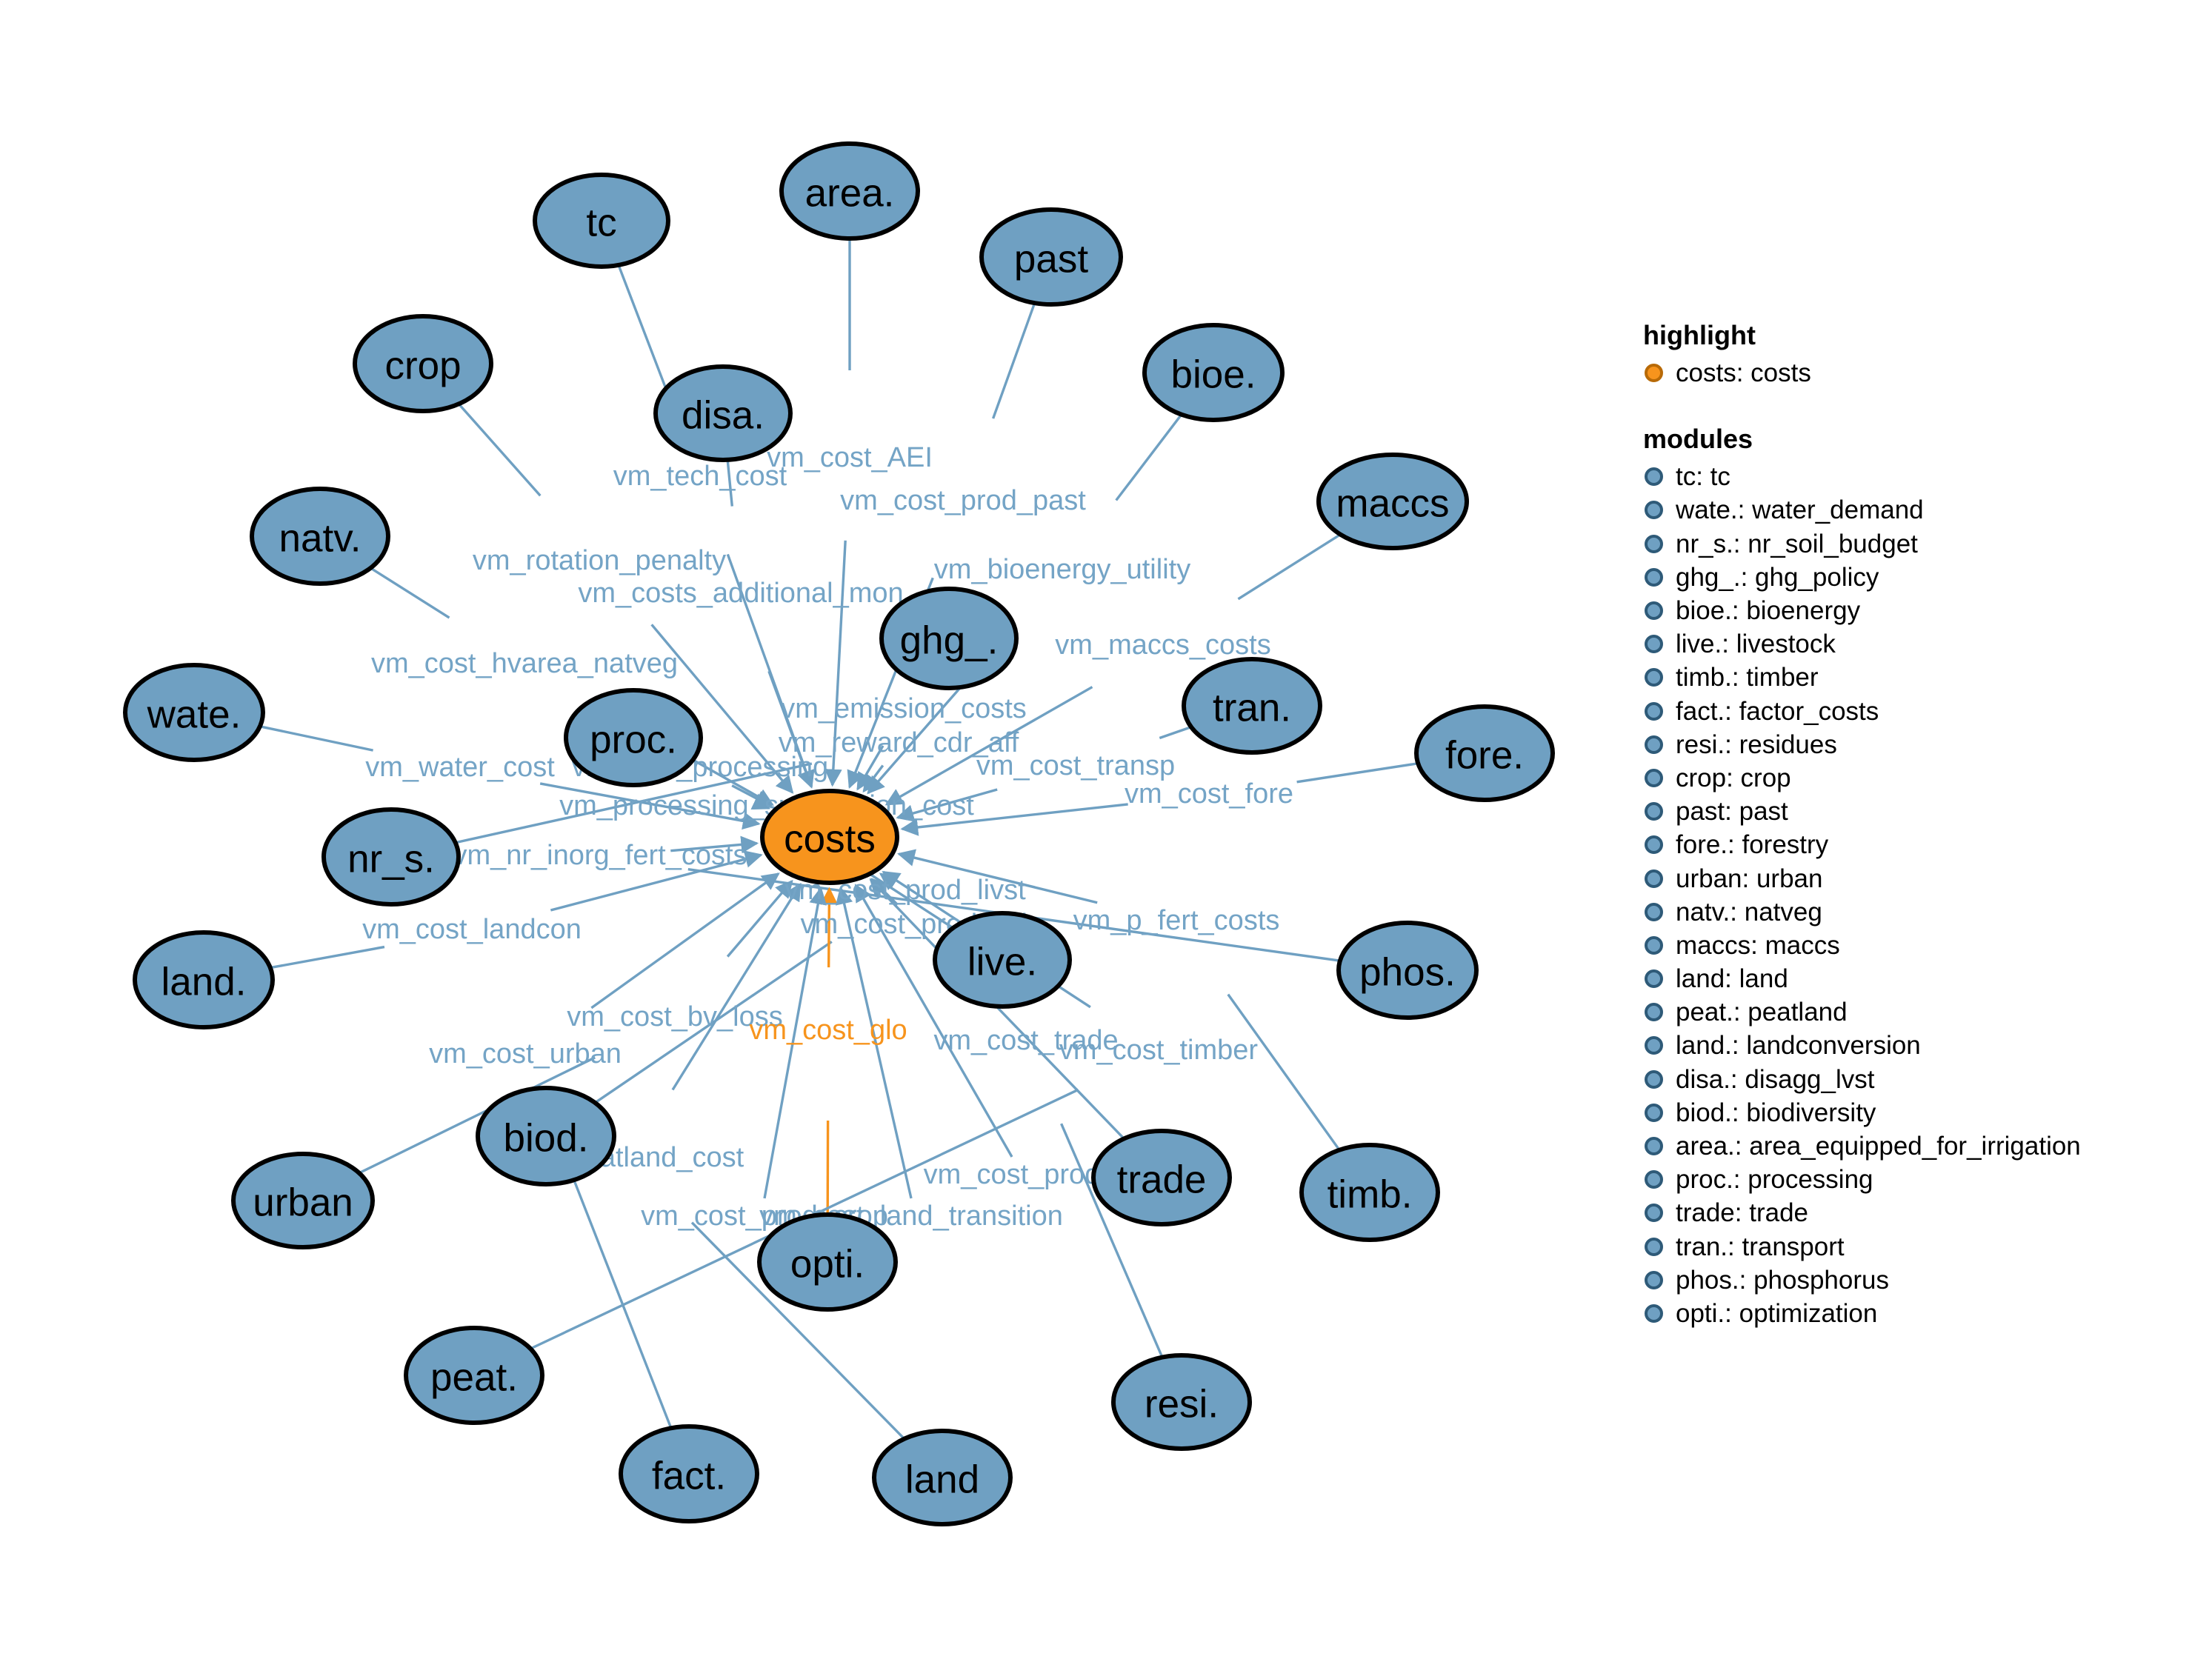 The height and width of the screenshot is (1659, 2212). I want to click on legend-item: ghg_.: ghg_policy, so click(1909, 577).